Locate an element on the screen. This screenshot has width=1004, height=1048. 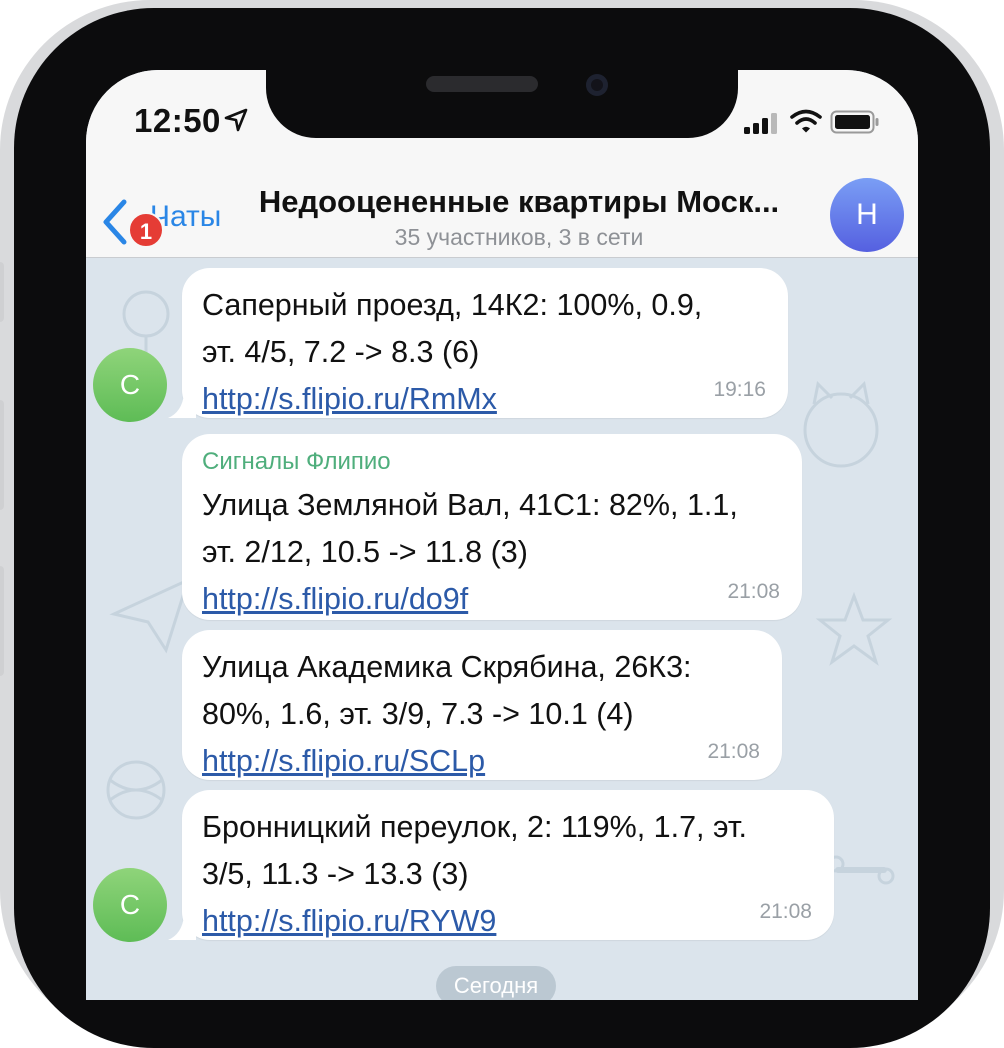
unread-badge: 1 is located at coordinates (146, 230).